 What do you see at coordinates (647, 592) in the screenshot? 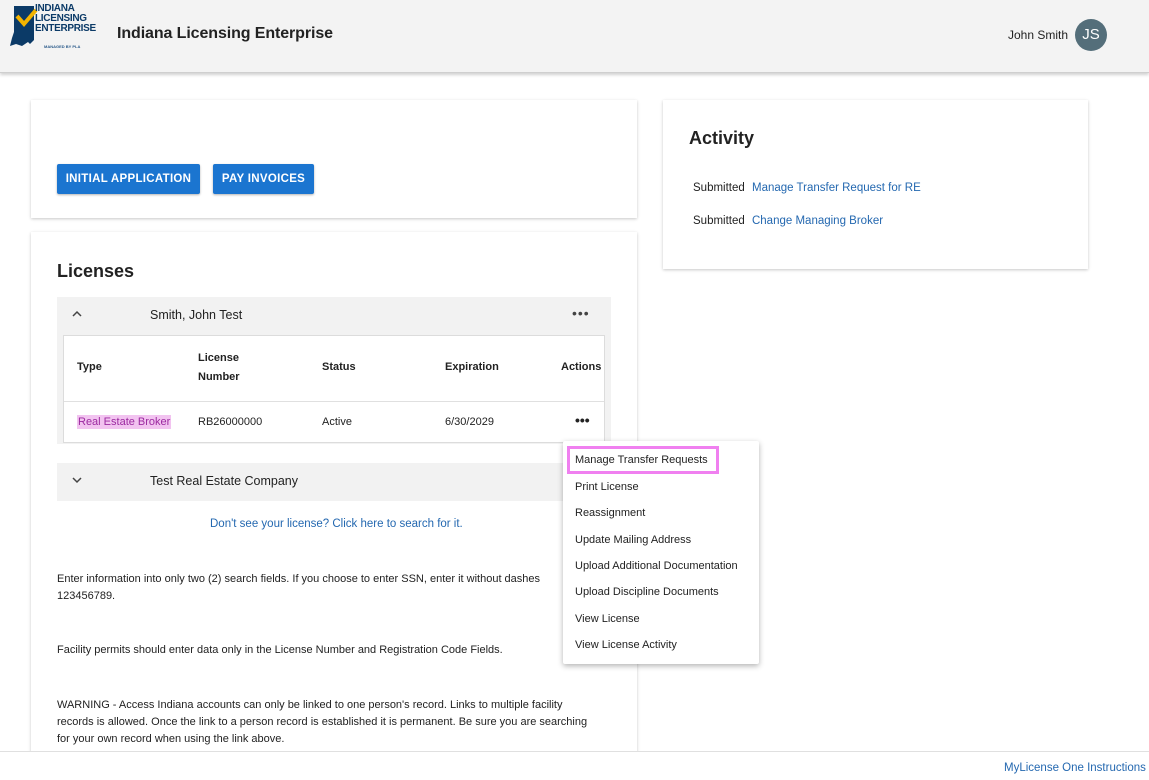
I see `menu-item-upload-discipline-documents: Upload Discipline Documents` at bounding box center [647, 592].